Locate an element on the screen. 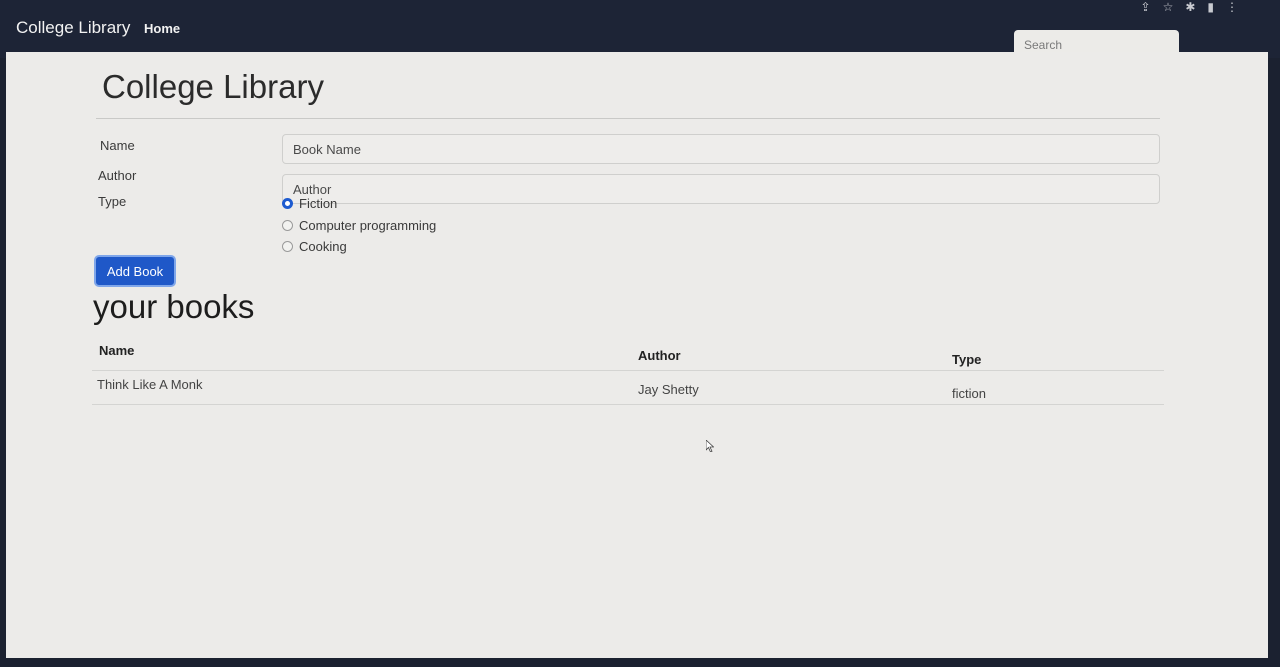 The width and height of the screenshot is (1280, 667). radio-checked-icon is located at coordinates (287, 203).